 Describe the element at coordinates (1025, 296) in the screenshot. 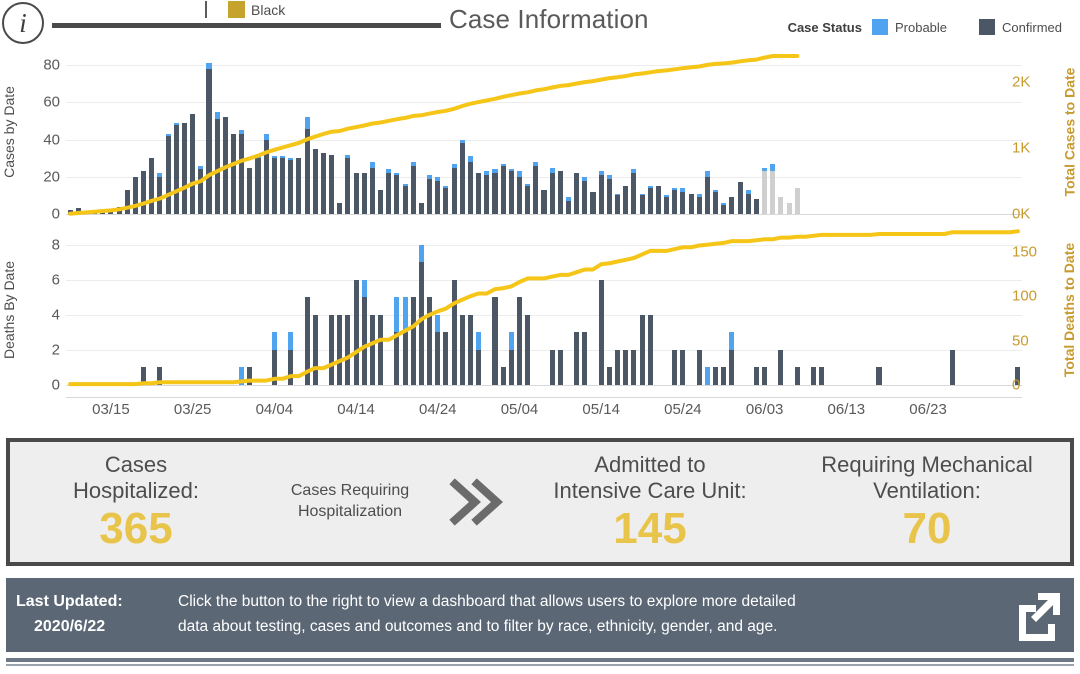

I see `right-y-axis-tick-label: 100` at that location.